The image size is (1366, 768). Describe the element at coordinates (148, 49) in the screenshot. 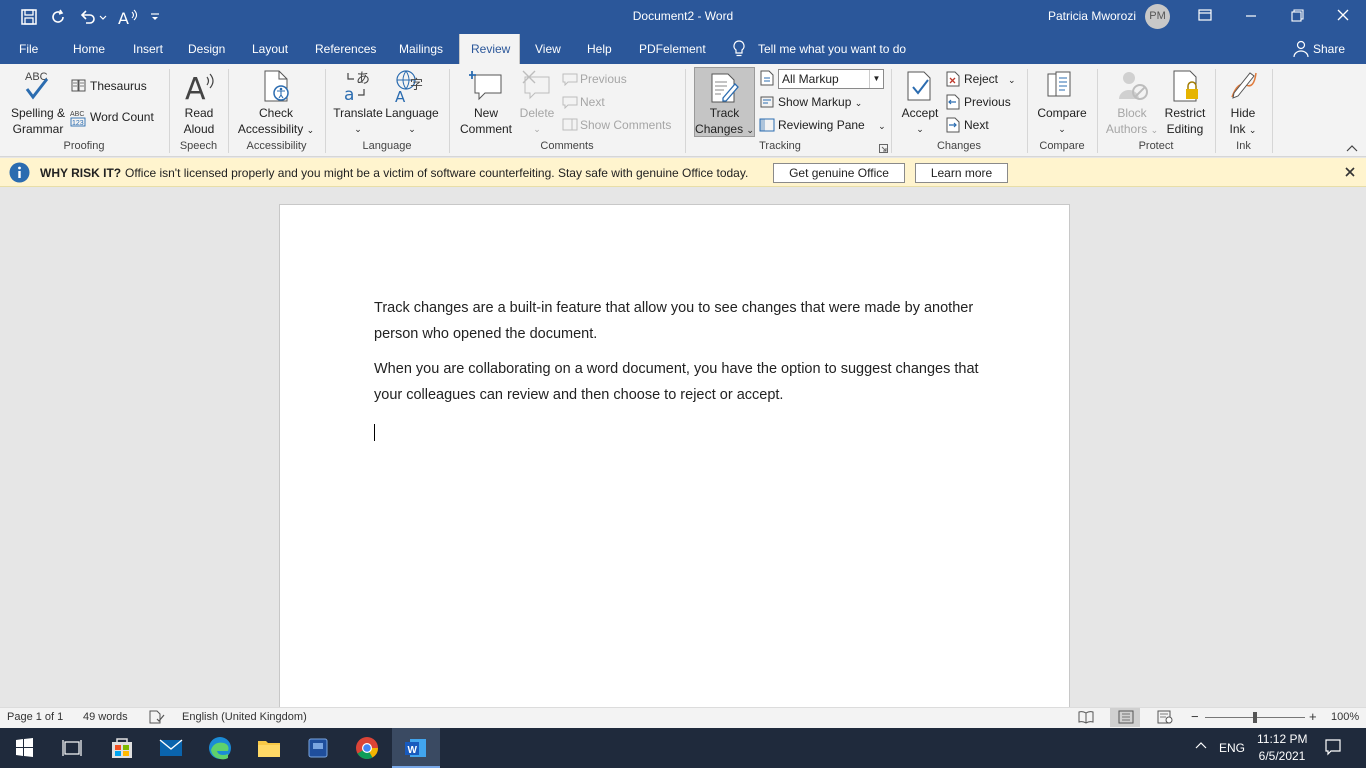

I see `tab-insert: Insert` at that location.